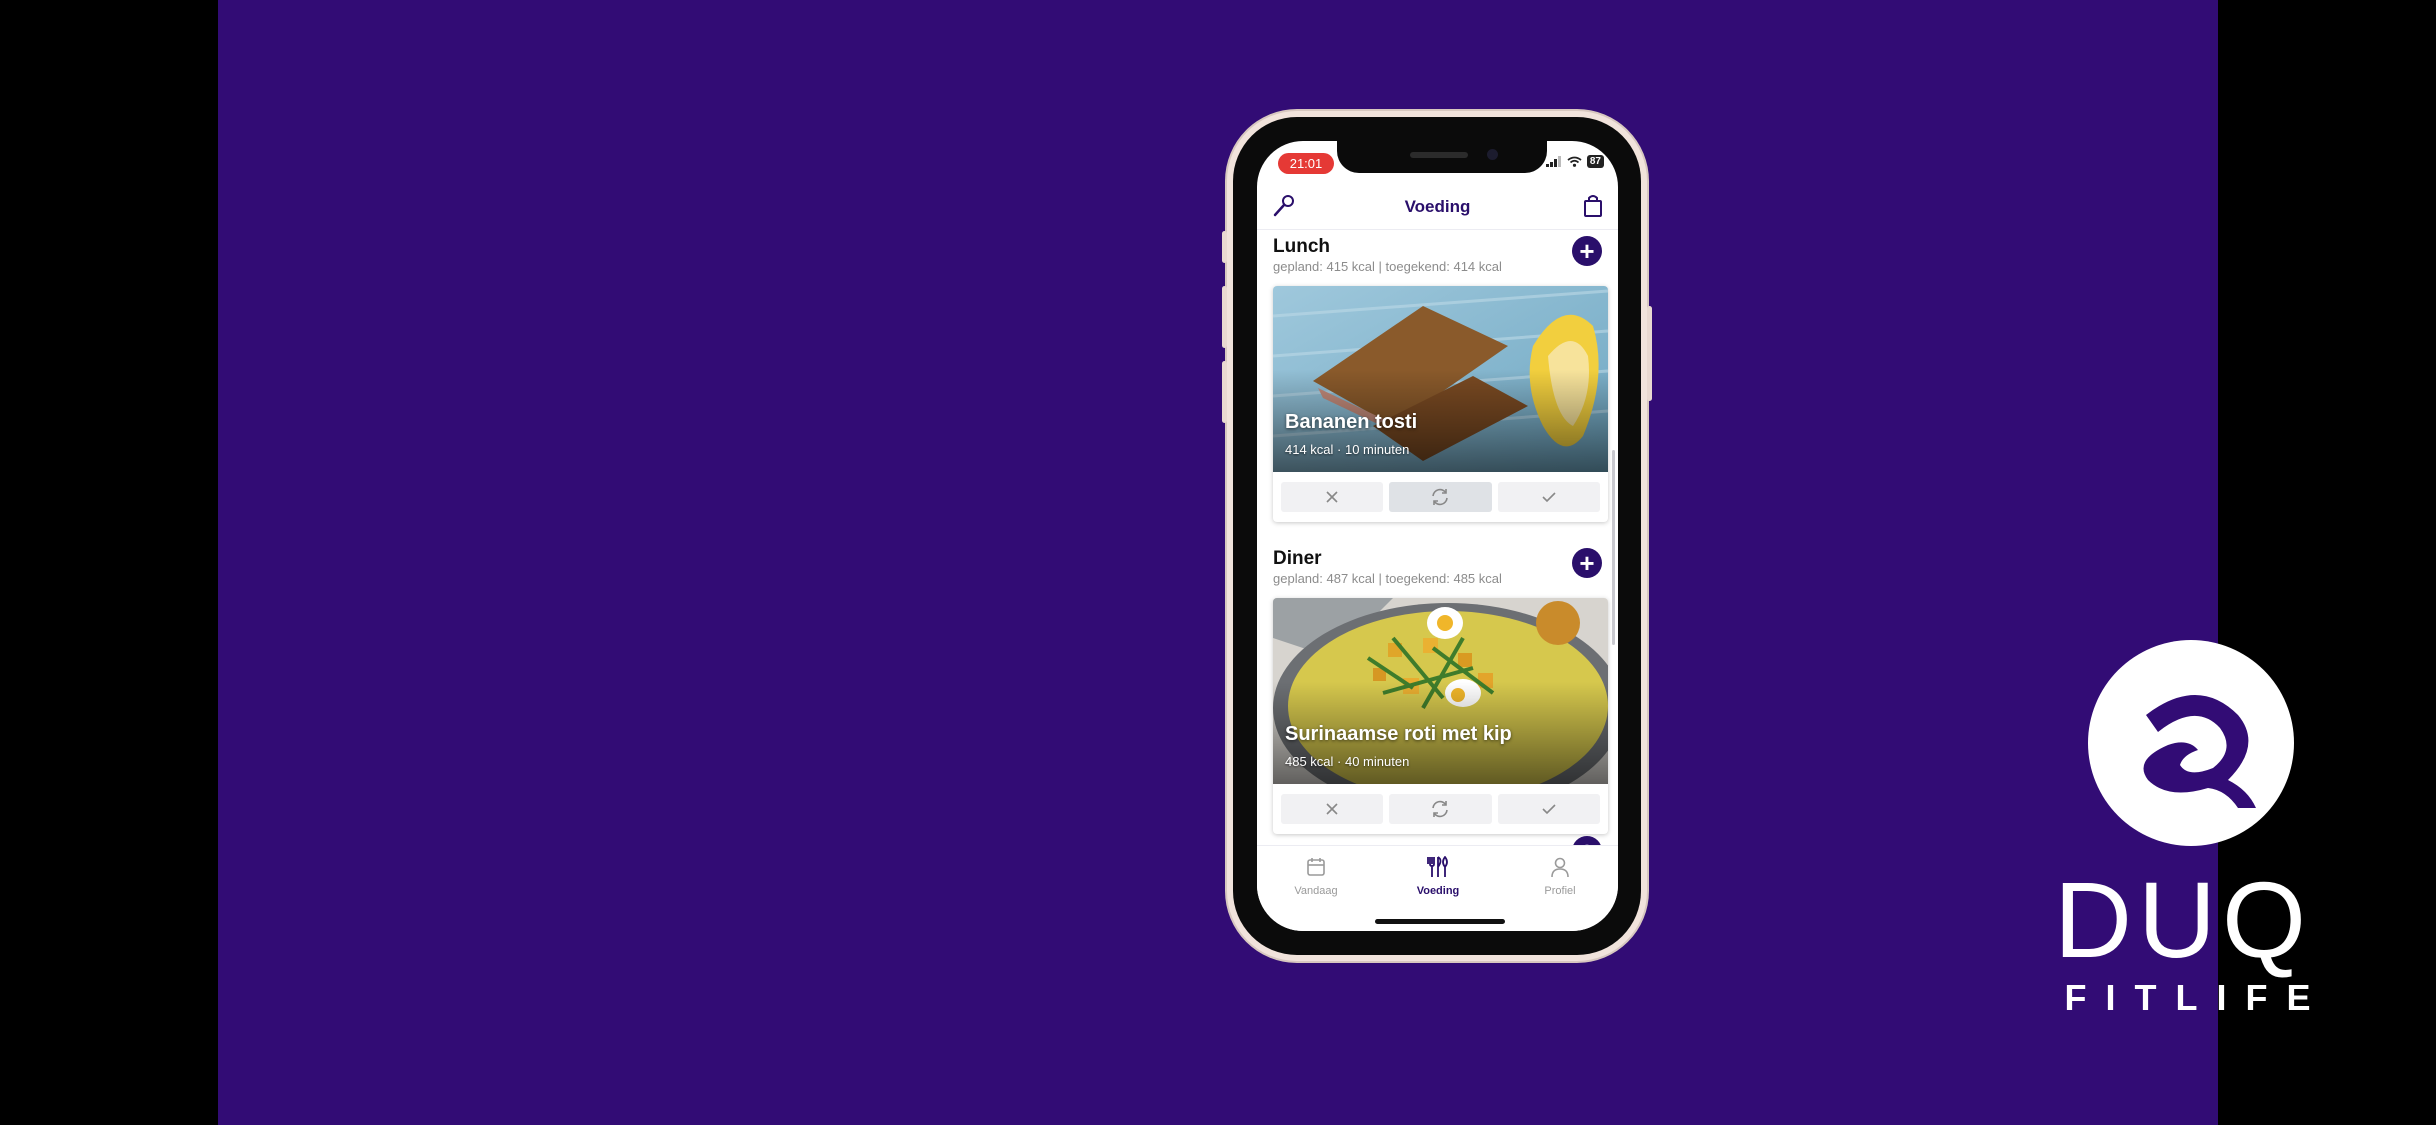  What do you see at coordinates (1649, 353) in the screenshot?
I see `power-button` at bounding box center [1649, 353].